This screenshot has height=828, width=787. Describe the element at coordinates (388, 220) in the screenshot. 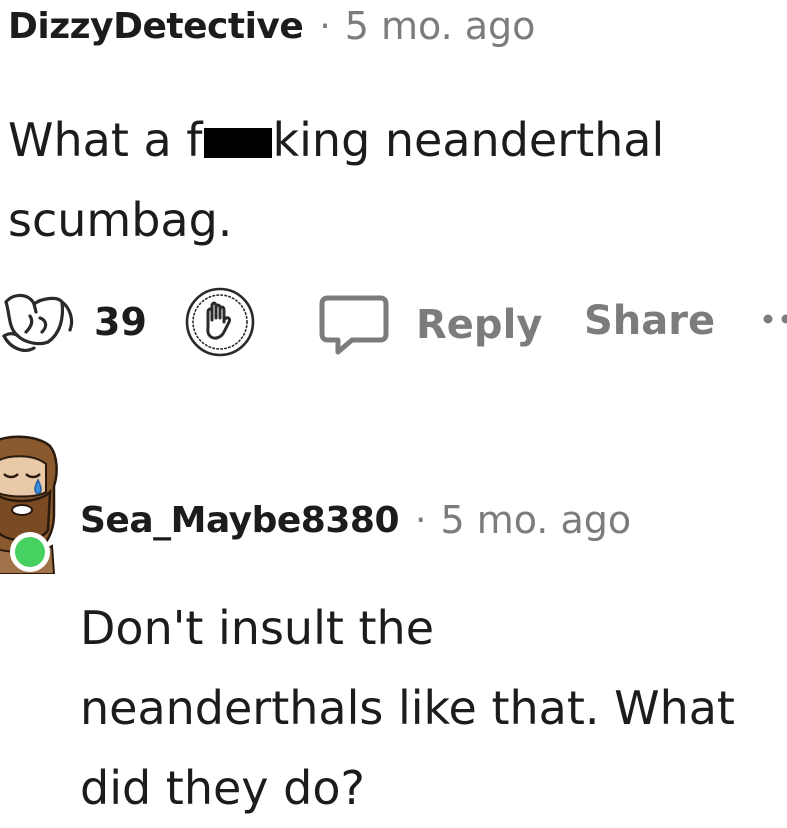

I see `comment-body-line-2: scumbag.` at that location.